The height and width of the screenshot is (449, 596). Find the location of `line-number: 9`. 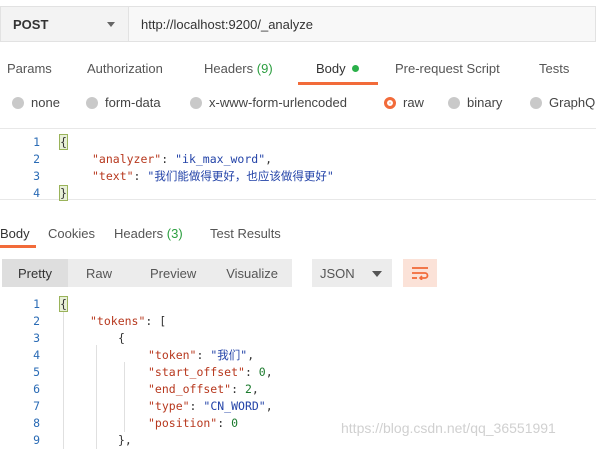

line-number: 9 is located at coordinates (36, 439).